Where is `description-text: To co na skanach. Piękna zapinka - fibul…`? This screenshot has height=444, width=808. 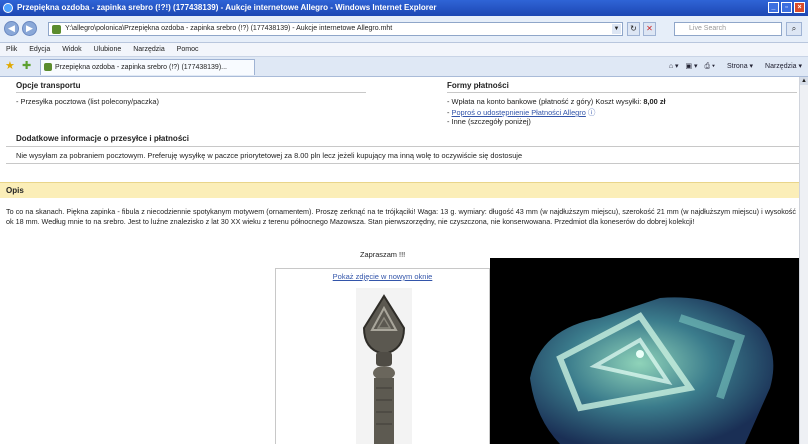
description-text: To co na skanach. Piękna zapinka - fibul… is located at coordinates (401, 216).